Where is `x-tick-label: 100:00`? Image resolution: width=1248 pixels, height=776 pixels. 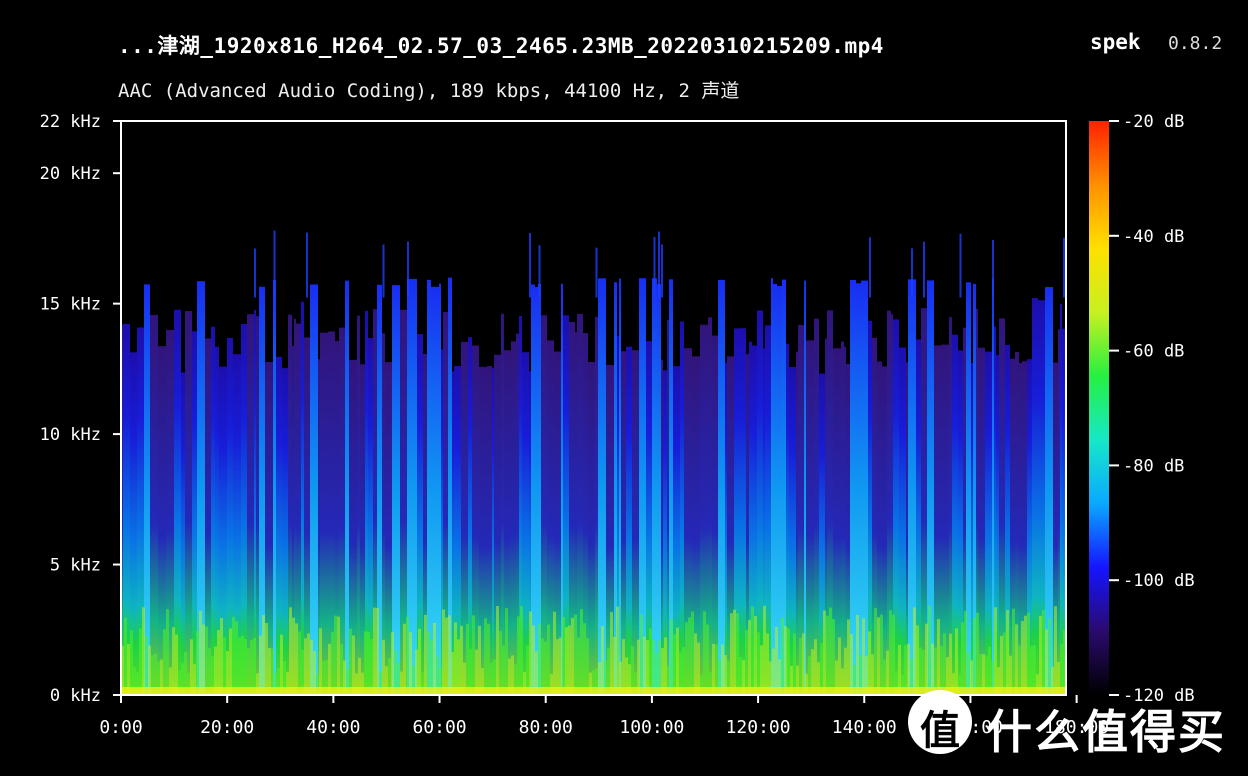 x-tick-label: 100:00 is located at coordinates (651, 727).